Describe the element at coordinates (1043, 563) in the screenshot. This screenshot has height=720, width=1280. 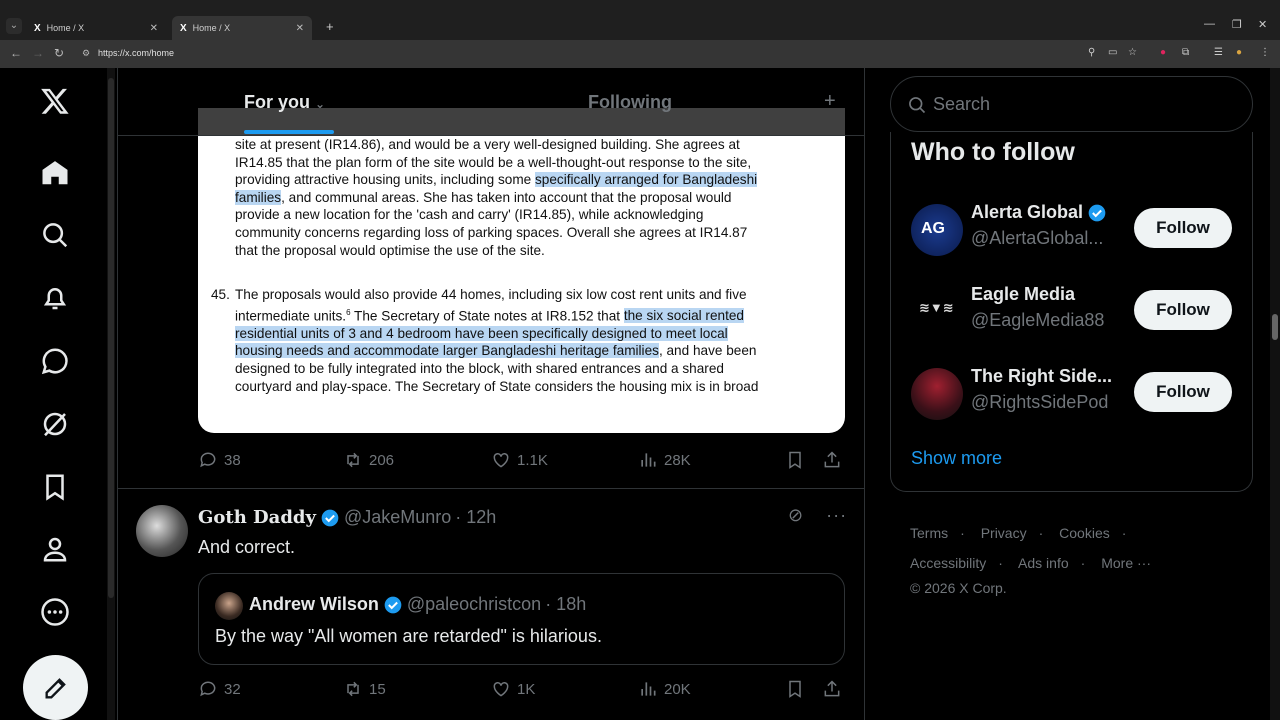
I see `footer-link-ads-info: Ads info` at that location.